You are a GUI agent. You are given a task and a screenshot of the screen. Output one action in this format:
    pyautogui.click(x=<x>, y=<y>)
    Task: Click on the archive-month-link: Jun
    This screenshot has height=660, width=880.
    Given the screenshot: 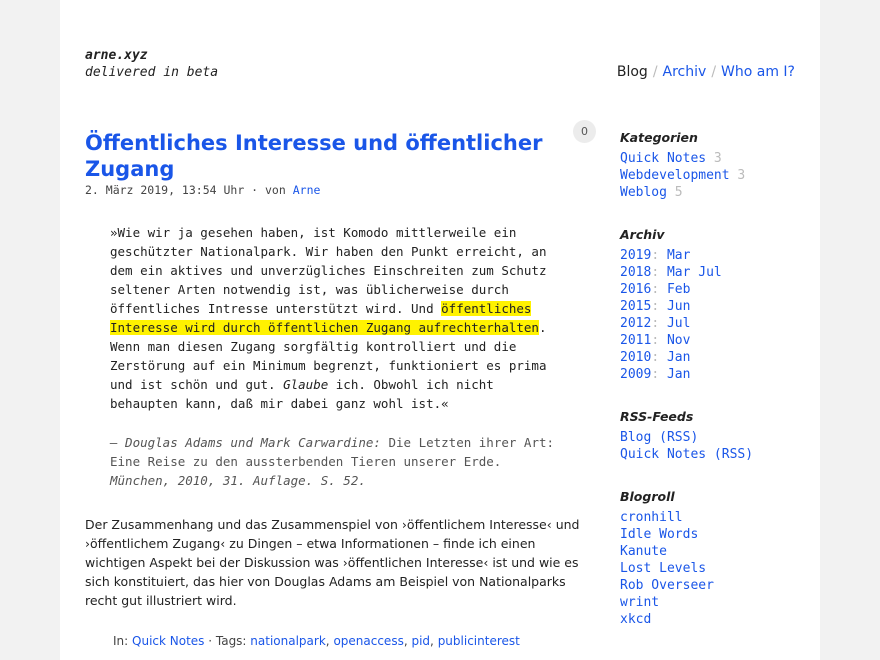 What is the action you would take?
    pyautogui.click(x=678, y=306)
    